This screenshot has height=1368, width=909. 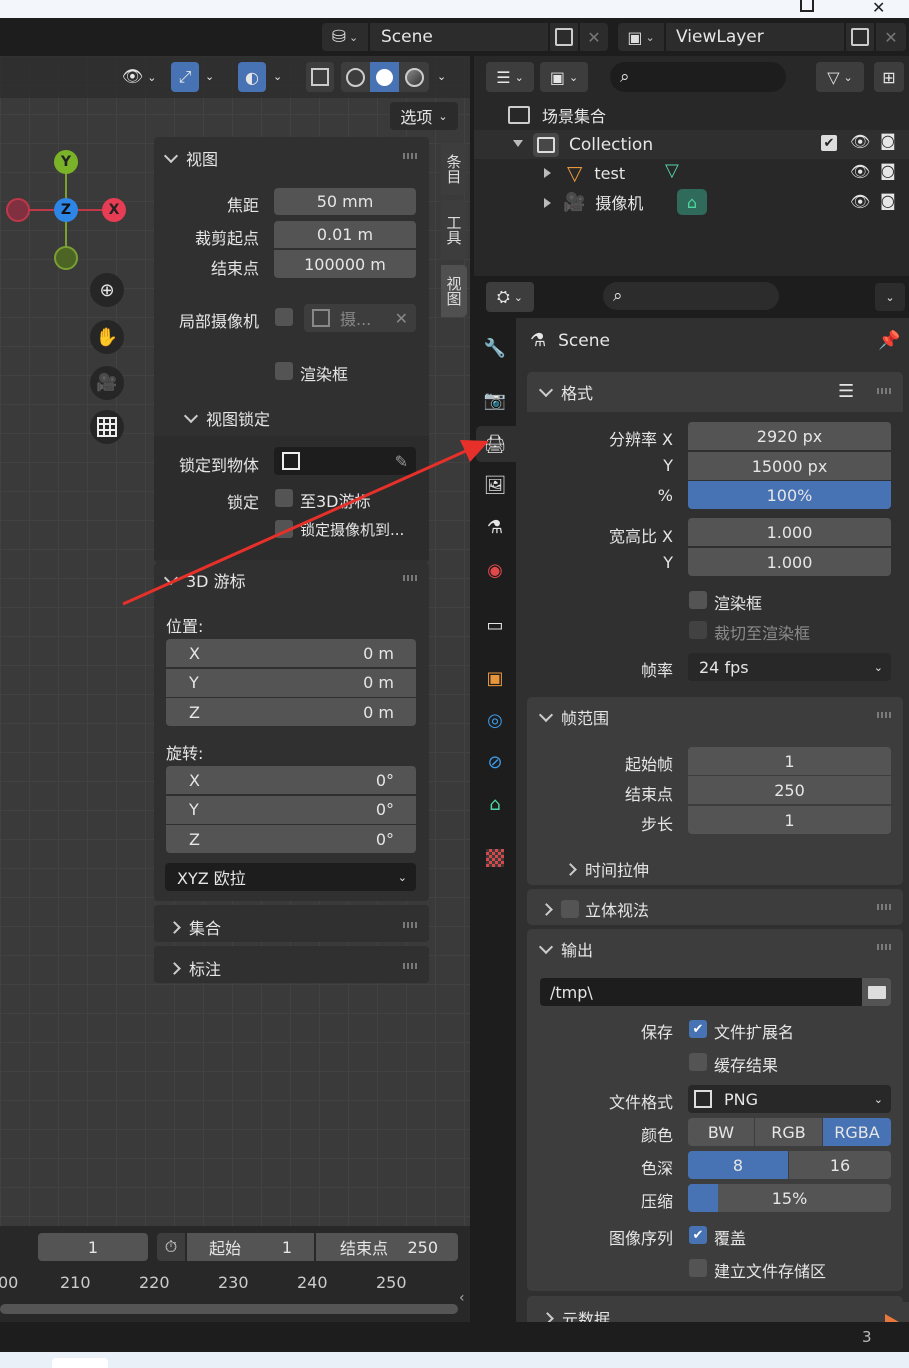 What do you see at coordinates (295, 527) in the screenshot?
I see `arrow-line` at bounding box center [295, 527].